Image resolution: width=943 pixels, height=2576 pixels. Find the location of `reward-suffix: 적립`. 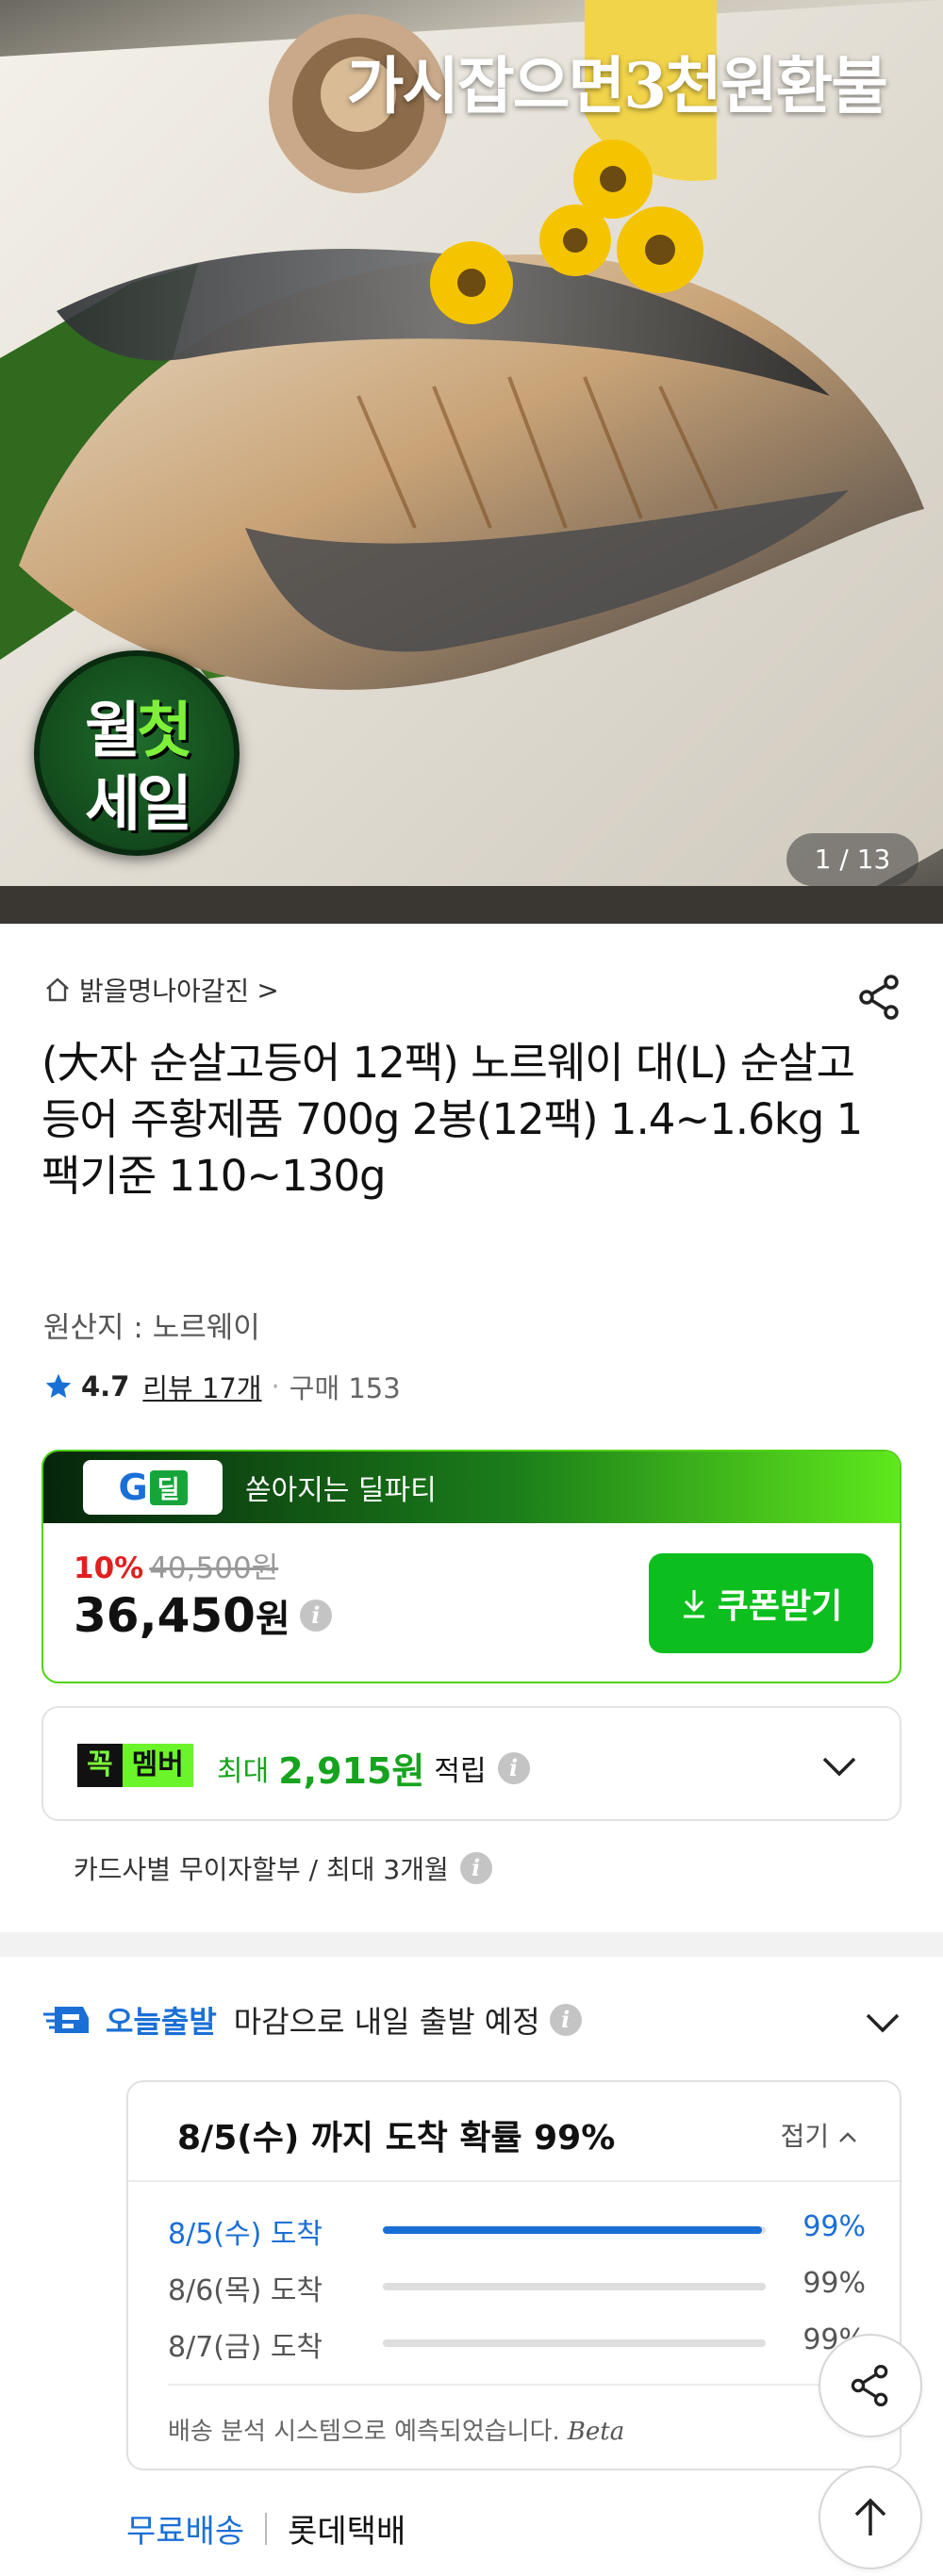

reward-suffix: 적립 is located at coordinates (460, 1771).